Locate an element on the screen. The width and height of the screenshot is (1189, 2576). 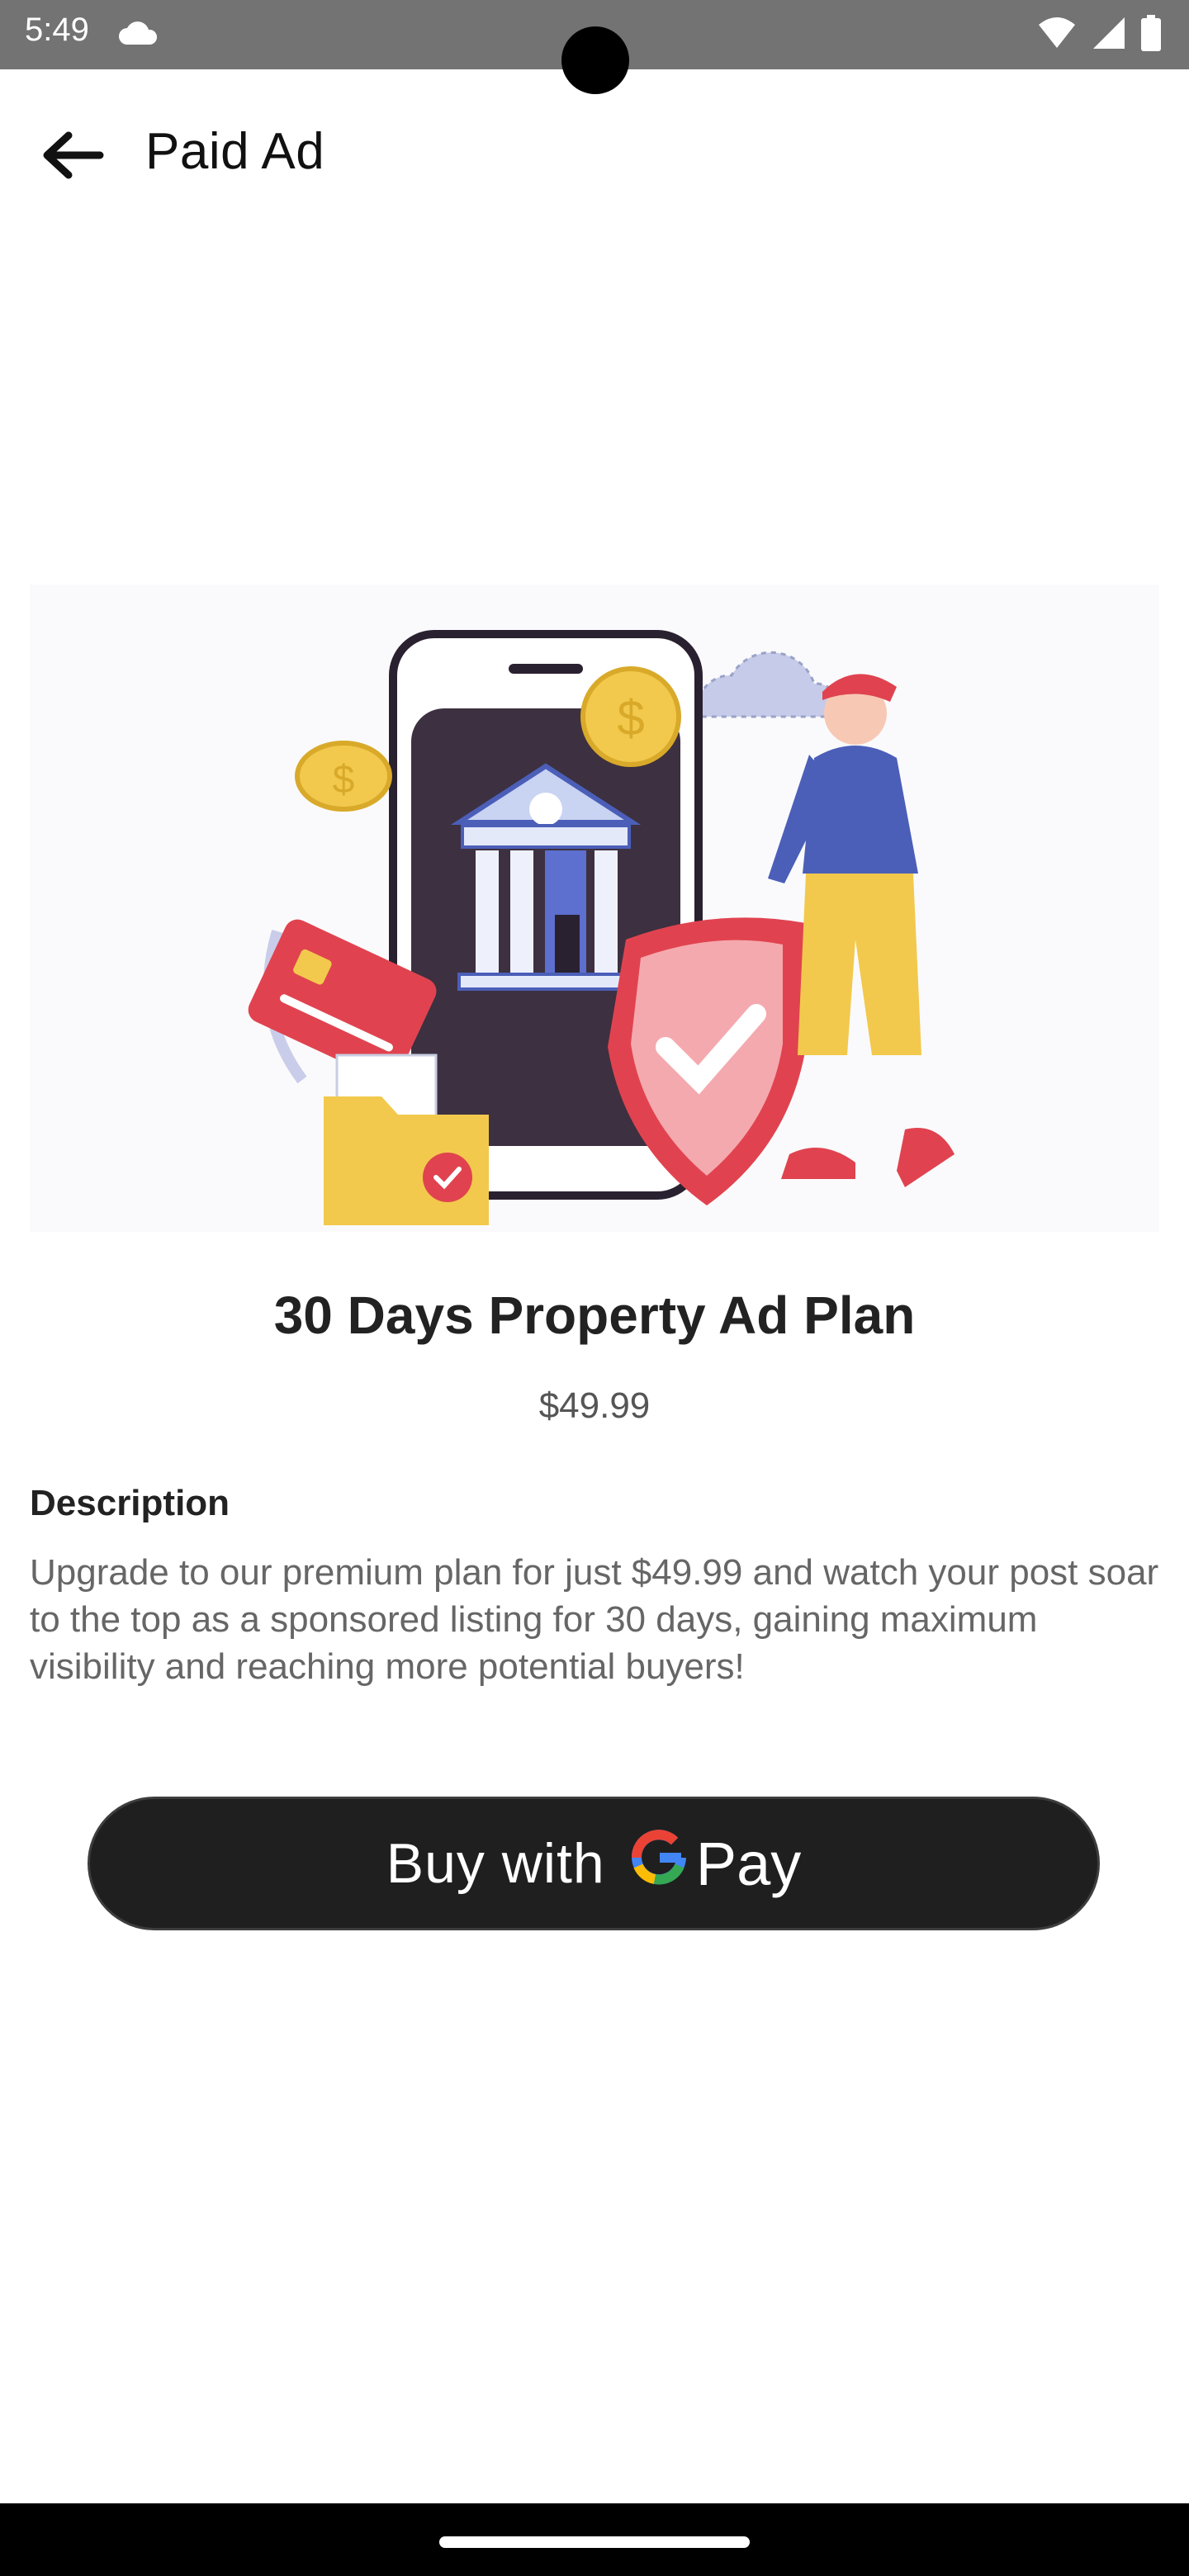
buy-with-google-pay-button: Buy with Pay is located at coordinates (594, 1863).